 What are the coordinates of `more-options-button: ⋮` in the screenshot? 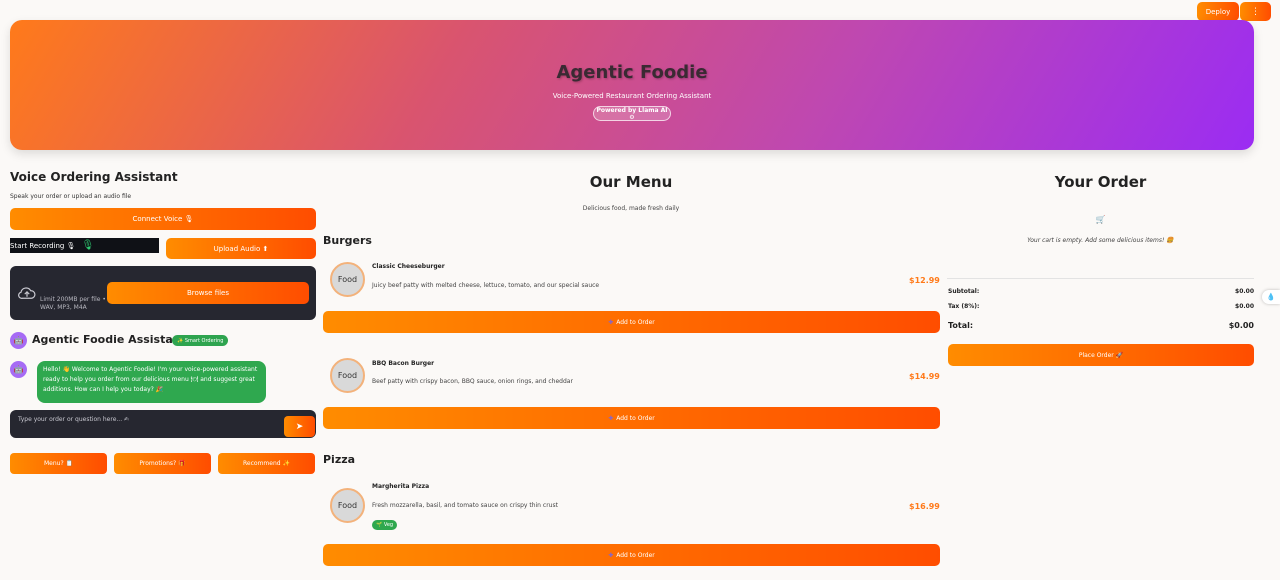 It's located at (1255, 11).